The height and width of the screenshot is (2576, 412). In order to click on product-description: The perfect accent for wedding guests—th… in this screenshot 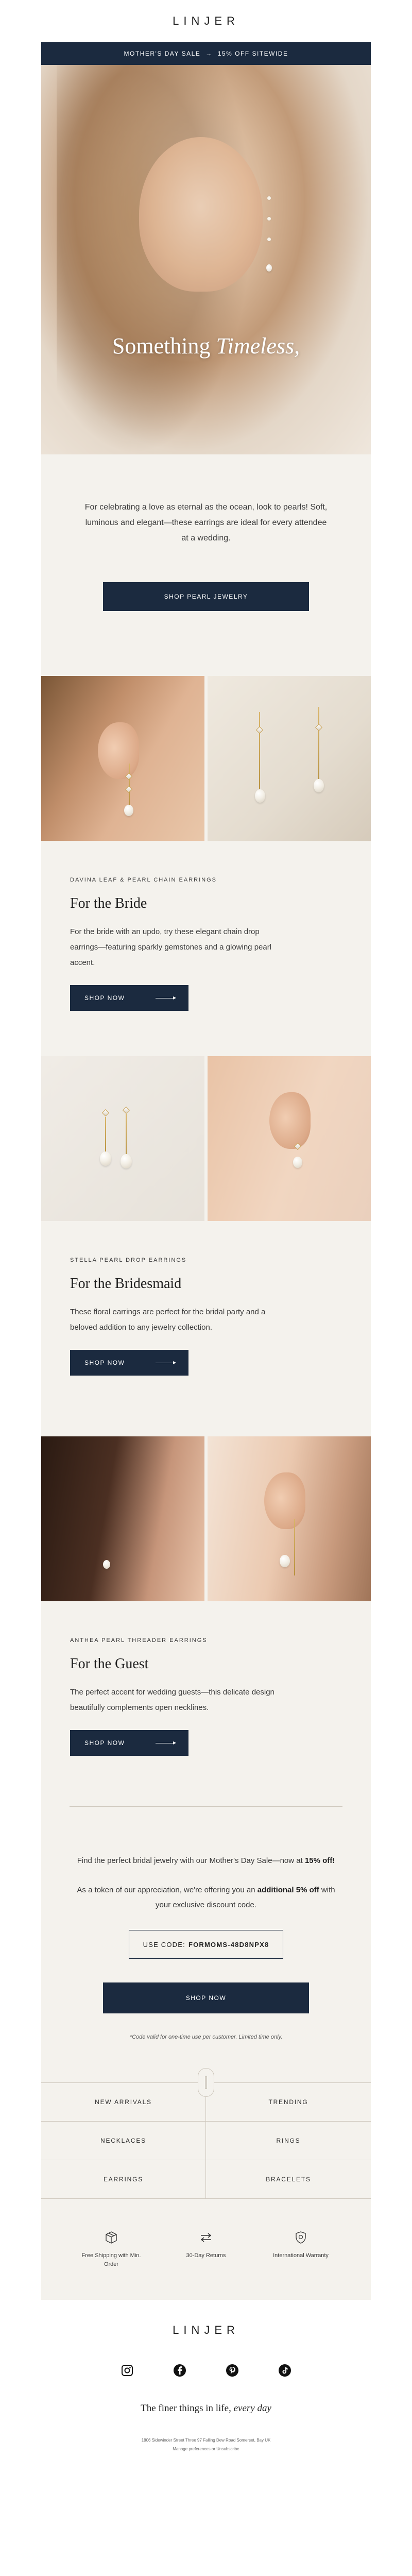, I will do `click(172, 1700)`.